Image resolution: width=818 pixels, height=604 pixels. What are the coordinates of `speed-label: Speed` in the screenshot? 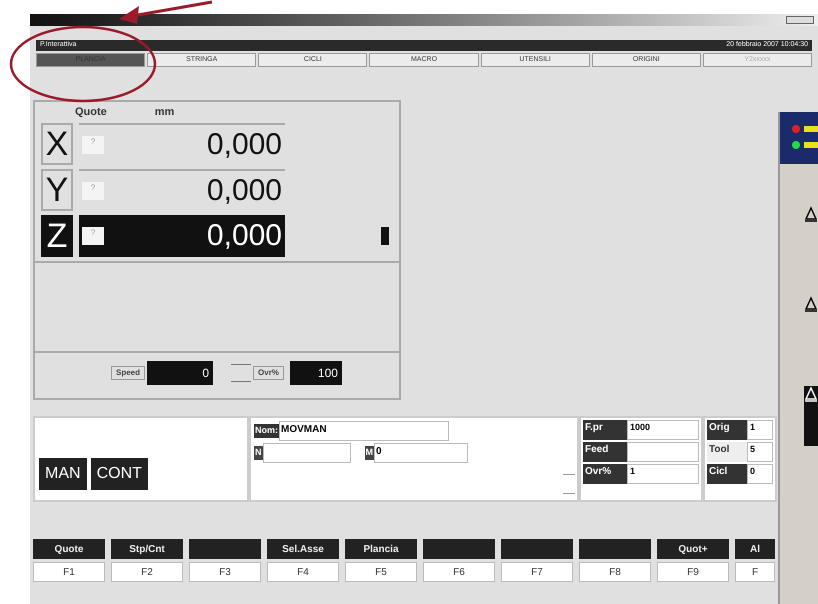 It's located at (128, 373).